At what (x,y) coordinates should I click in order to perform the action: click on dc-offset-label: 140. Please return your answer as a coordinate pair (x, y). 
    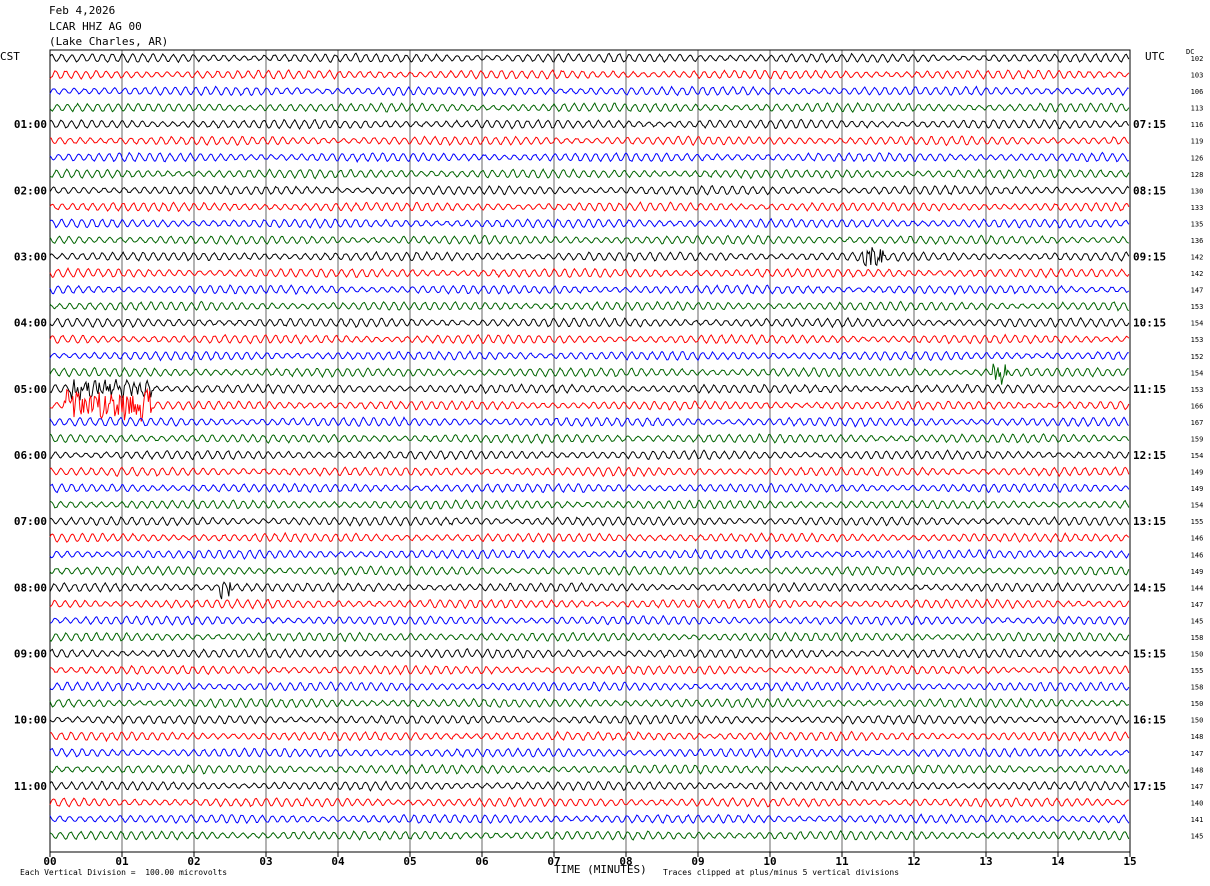
    Looking at the image, I should click on (1197, 803).